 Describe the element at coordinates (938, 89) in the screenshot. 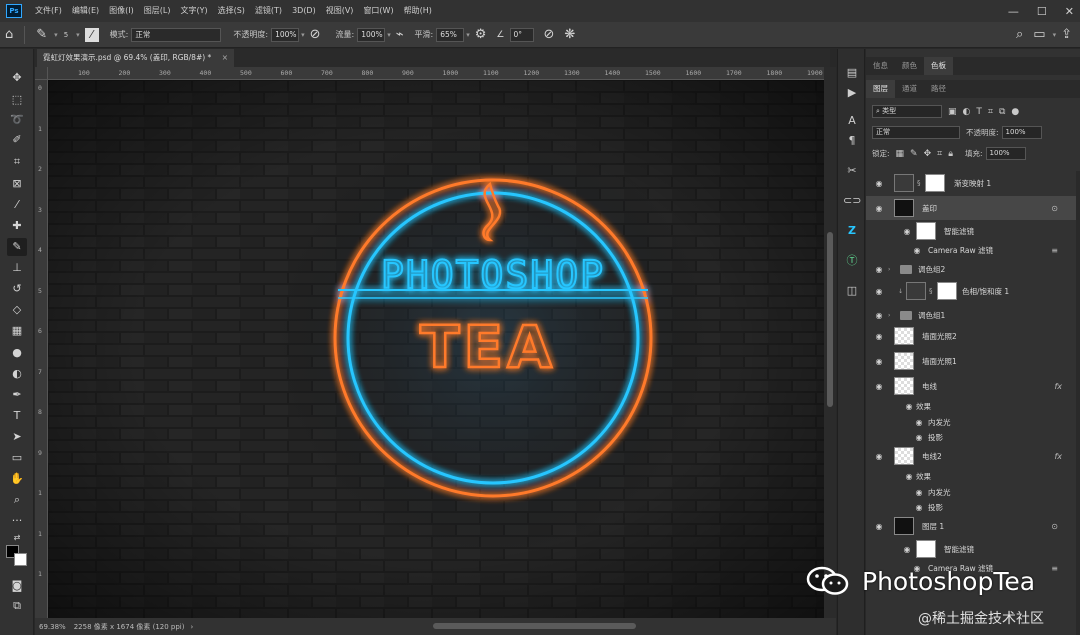

I see `tab-paths: 路径` at that location.